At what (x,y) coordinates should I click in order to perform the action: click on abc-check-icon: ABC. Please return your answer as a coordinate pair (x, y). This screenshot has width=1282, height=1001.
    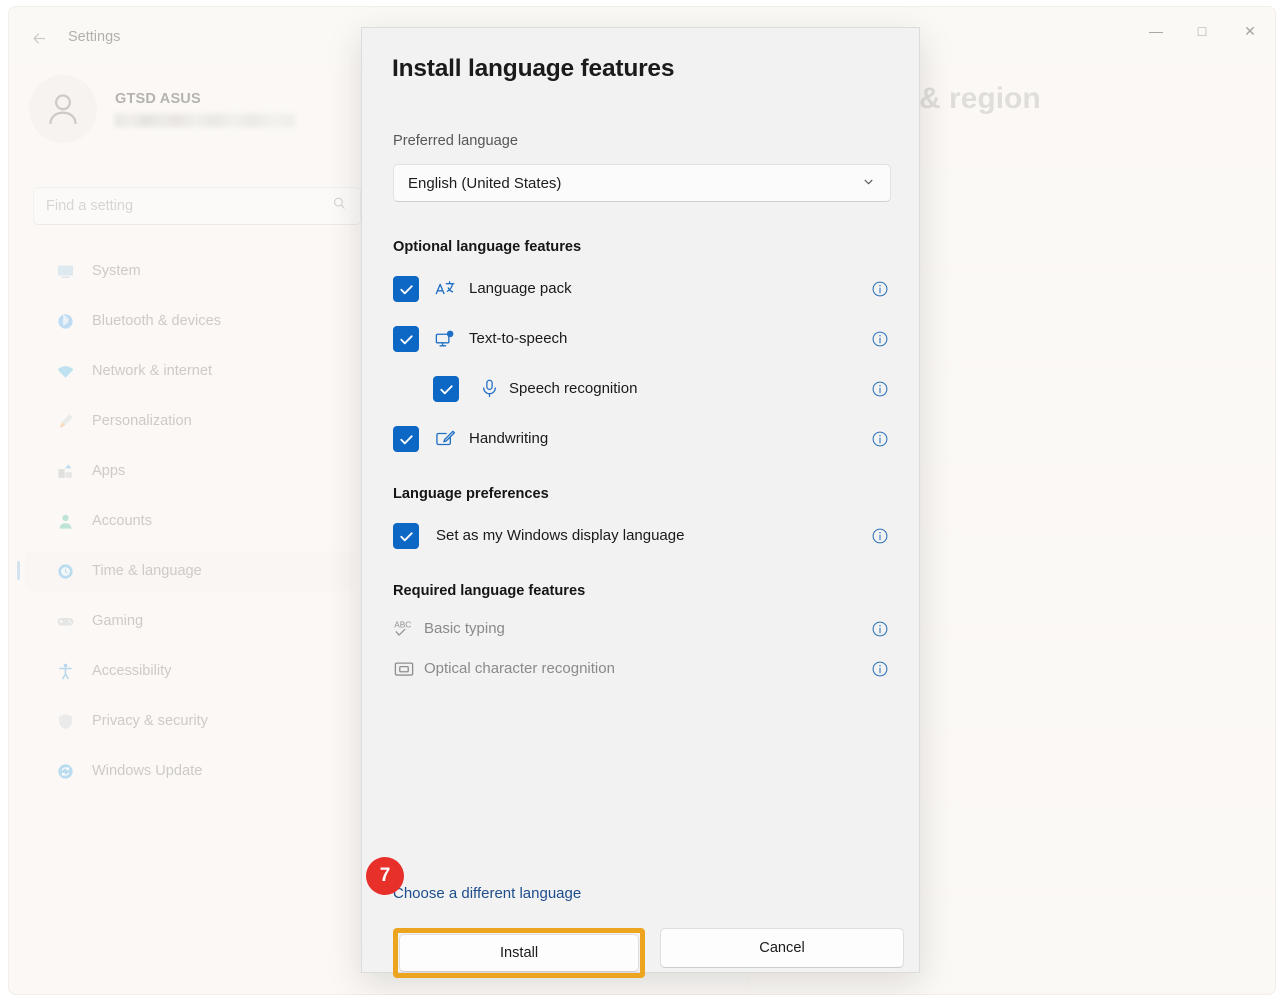
    Looking at the image, I should click on (404, 629).